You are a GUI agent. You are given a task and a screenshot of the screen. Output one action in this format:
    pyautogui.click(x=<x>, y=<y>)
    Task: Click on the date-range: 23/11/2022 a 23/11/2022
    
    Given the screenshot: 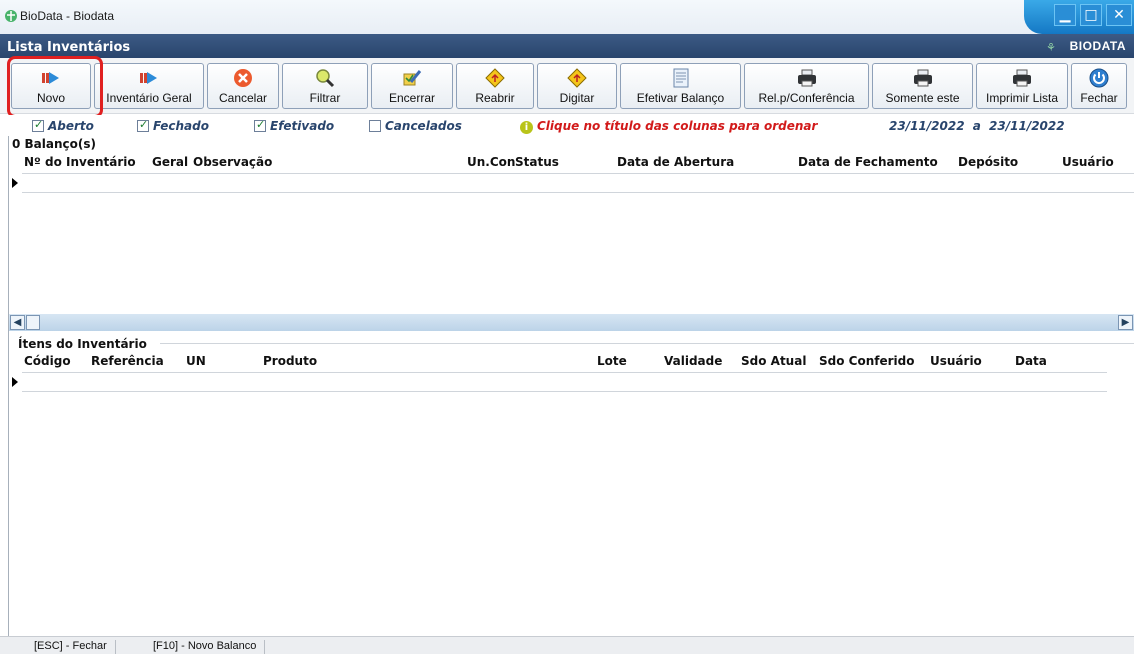 What is the action you would take?
    pyautogui.click(x=977, y=126)
    